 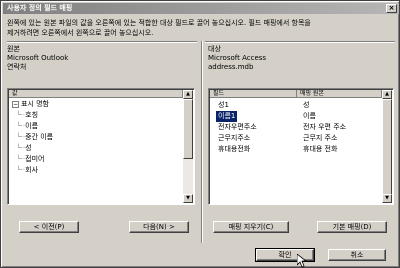 I want to click on mapping-row: 성1 성, so click(x=296, y=105).